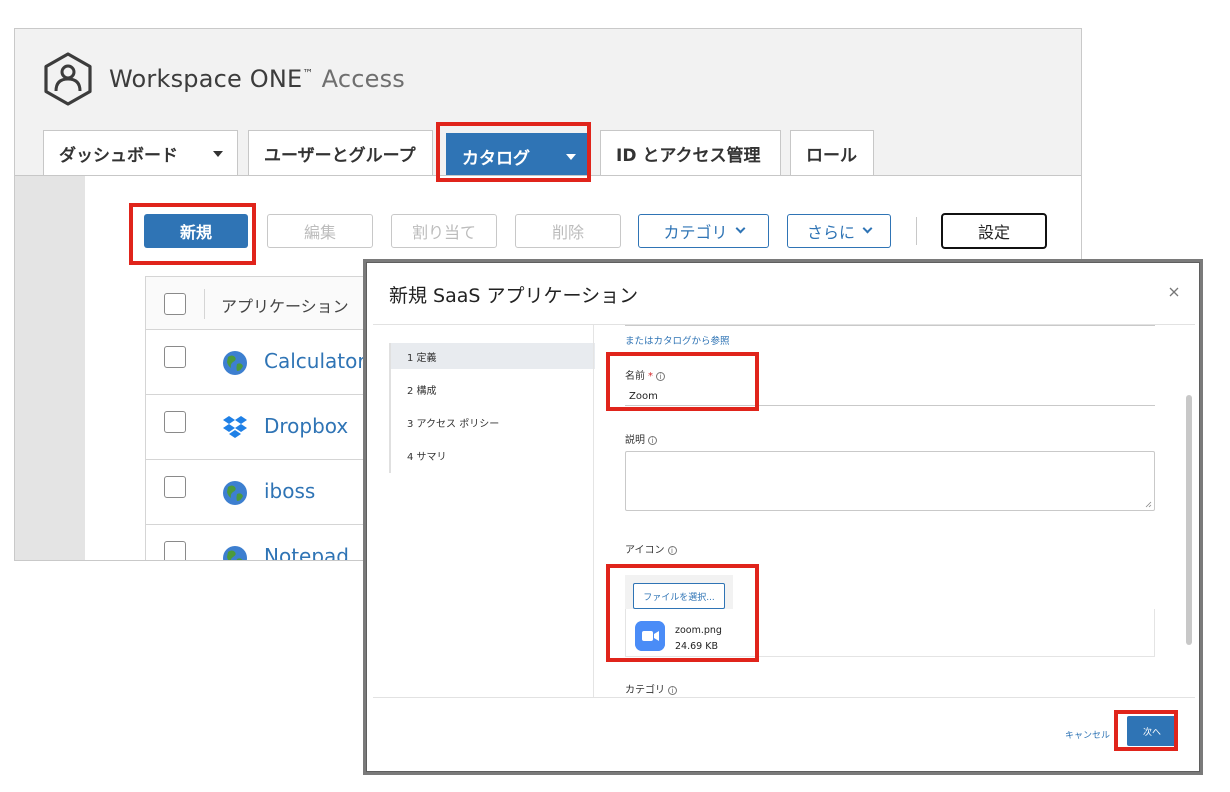  What do you see at coordinates (493, 422) in the screenshot?
I see `wizard-step-access-policy: 3 アクセス ポリシー` at bounding box center [493, 422].